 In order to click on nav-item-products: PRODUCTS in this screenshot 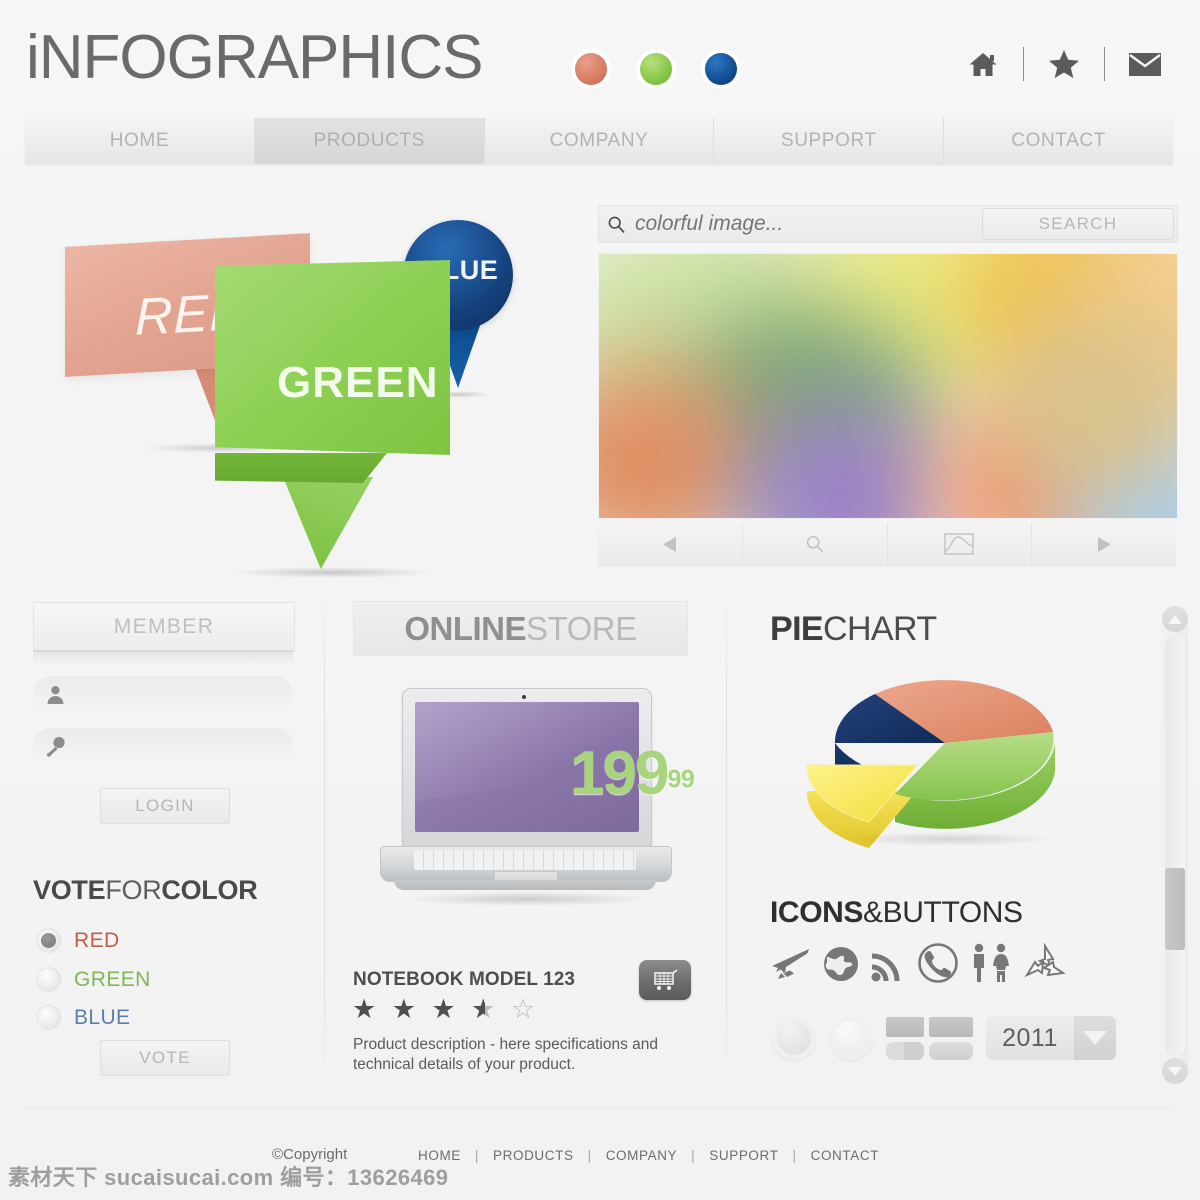, I will do `click(369, 141)`.